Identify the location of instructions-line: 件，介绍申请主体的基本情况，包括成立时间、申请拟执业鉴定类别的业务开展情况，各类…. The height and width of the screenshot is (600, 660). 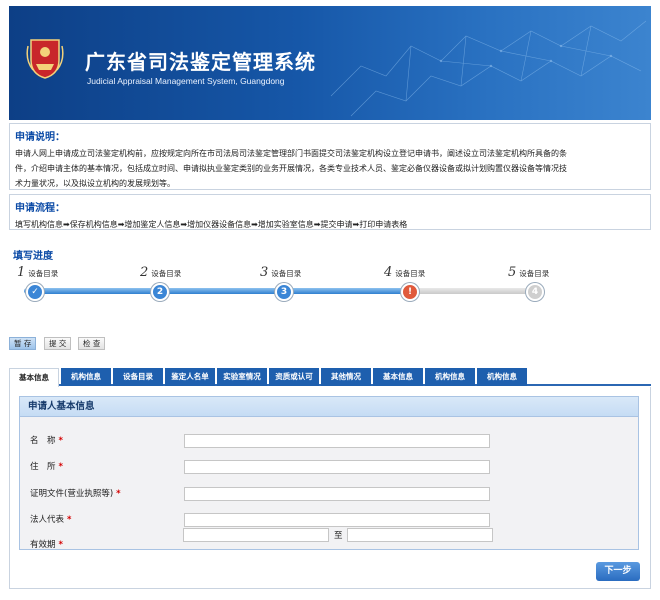
(291, 168).